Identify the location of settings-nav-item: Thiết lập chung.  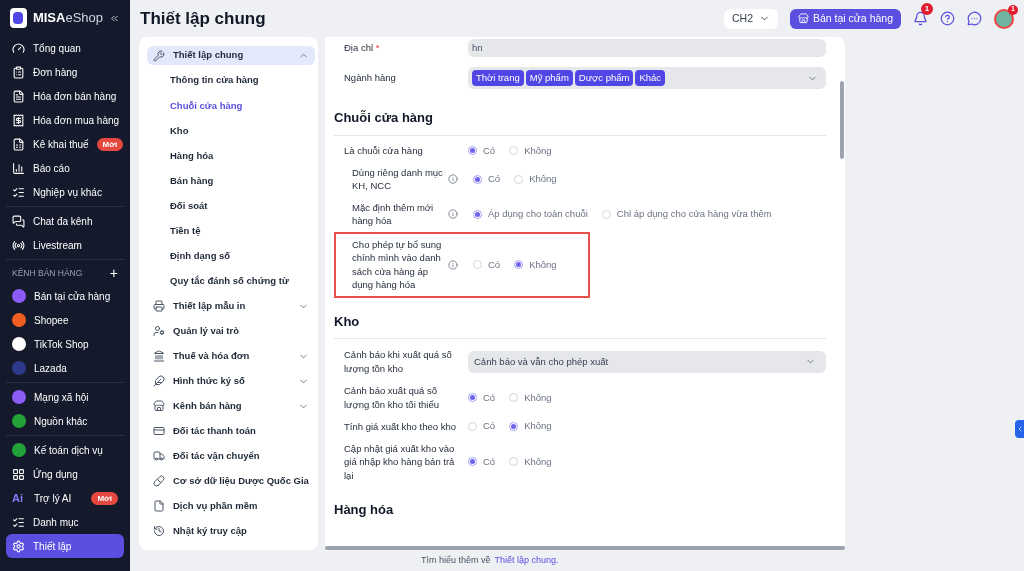
(231, 55).